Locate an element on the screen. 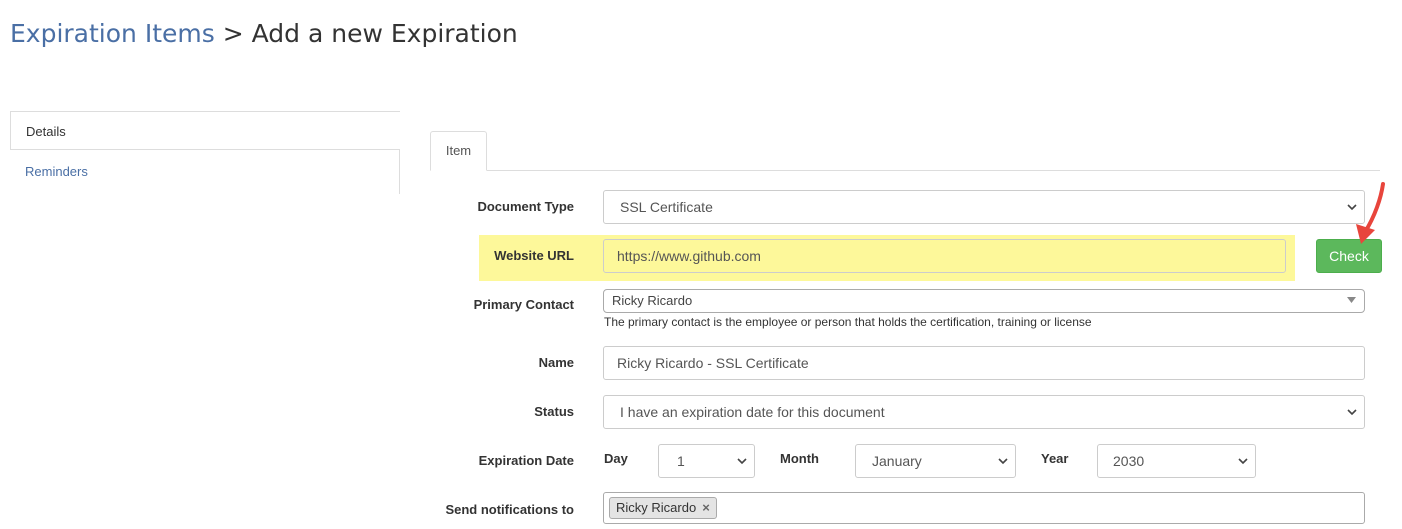 The width and height of the screenshot is (1402, 529). year-select: 2030 is located at coordinates (1176, 461).